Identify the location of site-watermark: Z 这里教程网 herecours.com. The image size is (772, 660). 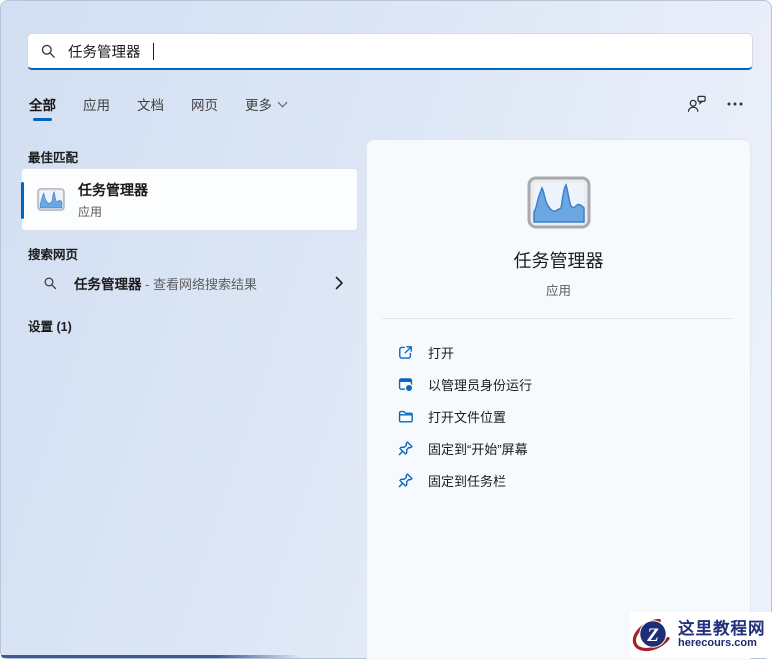
(701, 635).